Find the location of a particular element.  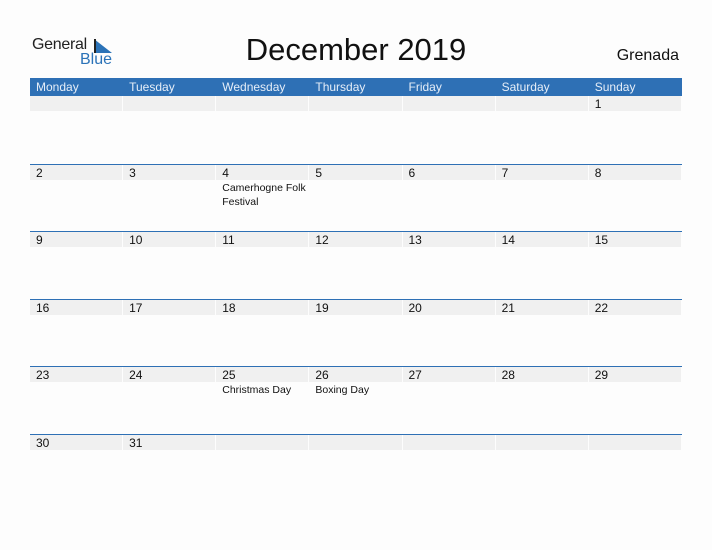

day-cell: 11 is located at coordinates (262, 265).